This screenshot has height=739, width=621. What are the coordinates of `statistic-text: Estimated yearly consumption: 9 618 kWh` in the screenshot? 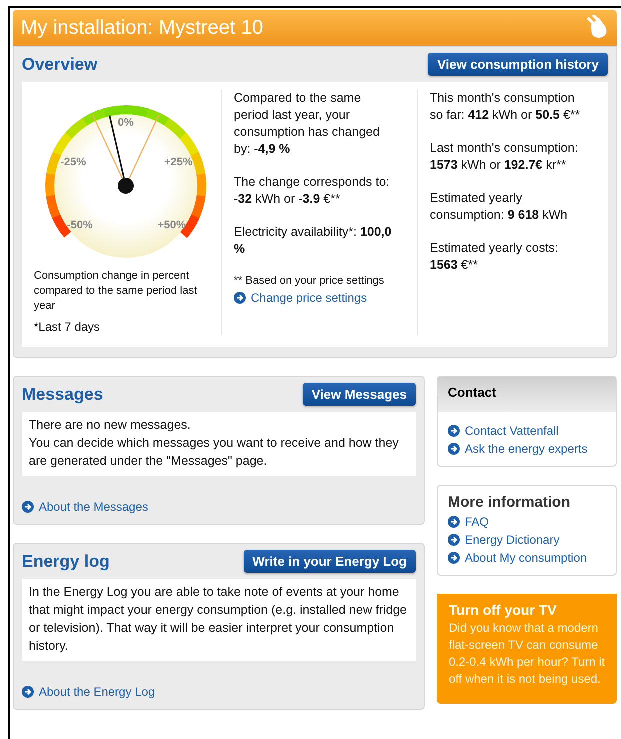 It's located at (499, 207).